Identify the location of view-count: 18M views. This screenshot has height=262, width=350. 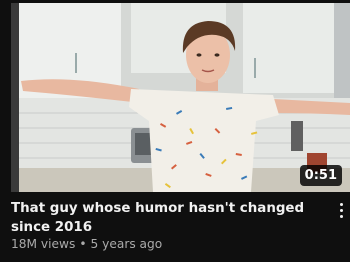
(43, 244).